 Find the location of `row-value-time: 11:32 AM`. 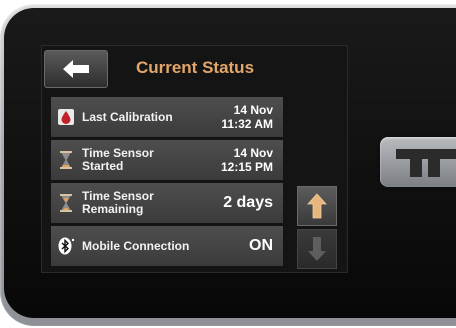

row-value-time: 11:32 AM is located at coordinates (247, 124).